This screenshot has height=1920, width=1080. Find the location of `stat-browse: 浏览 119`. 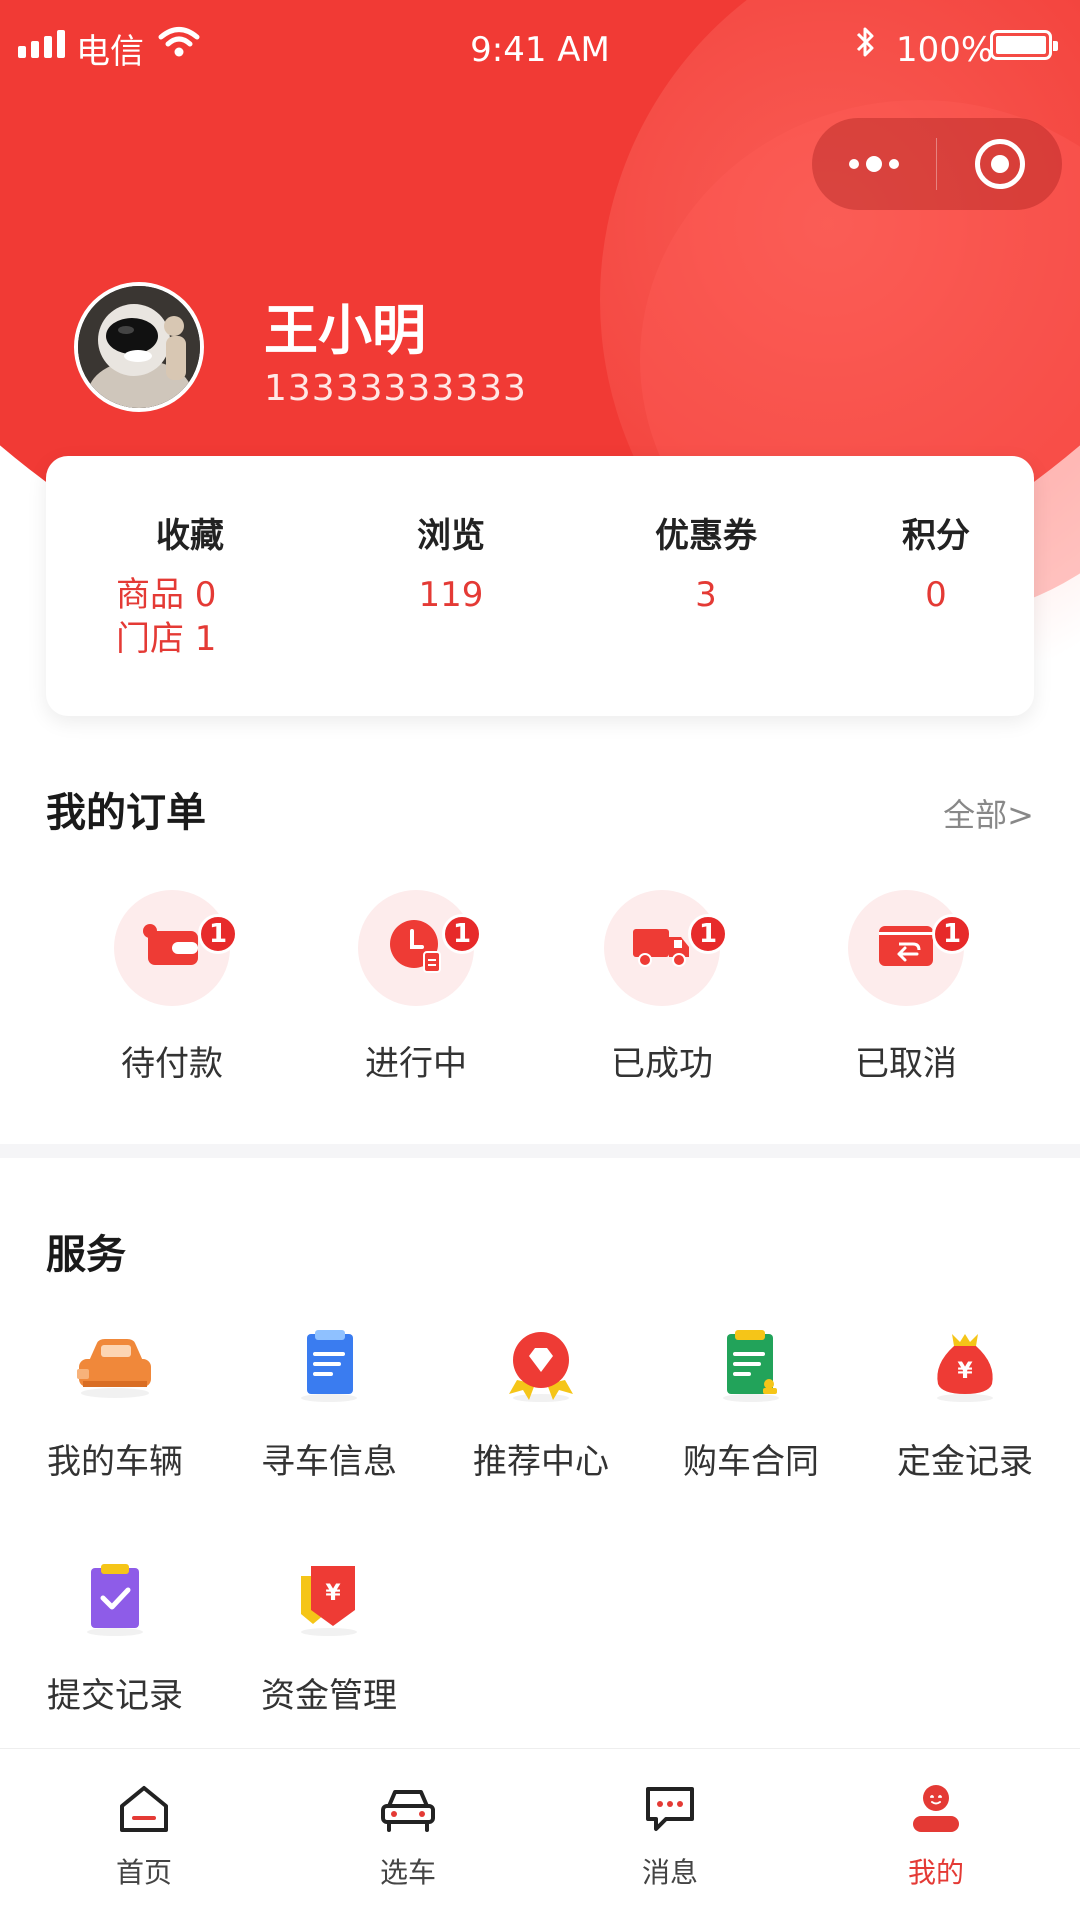

stat-browse: 浏览 119 is located at coordinates (451, 562).